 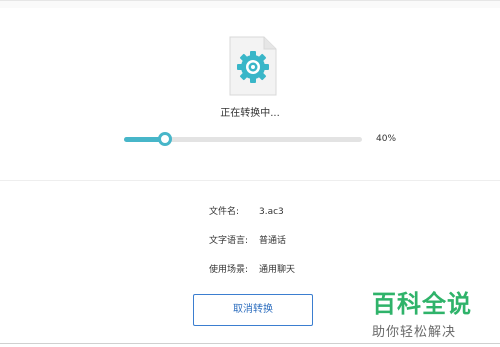 What do you see at coordinates (271, 212) in the screenshot?
I see `info-value: 3.ac3` at bounding box center [271, 212].